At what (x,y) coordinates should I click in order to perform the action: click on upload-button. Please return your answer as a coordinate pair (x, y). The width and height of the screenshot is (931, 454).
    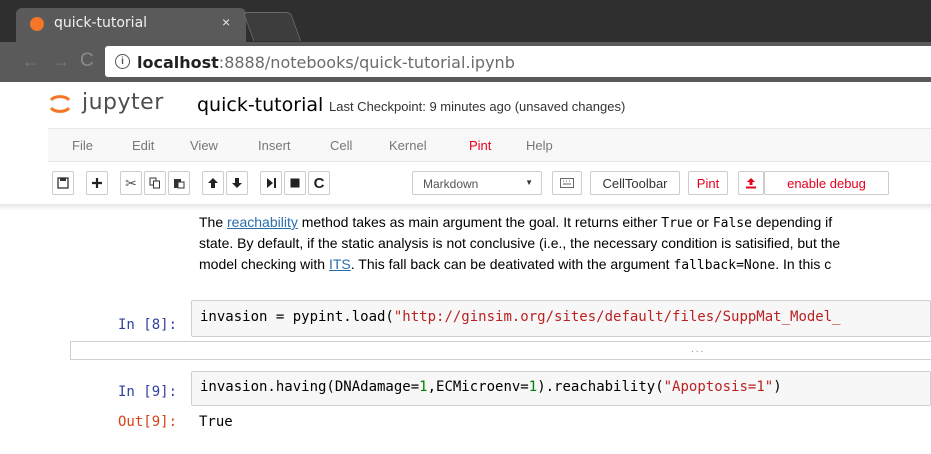
    Looking at the image, I should click on (751, 183).